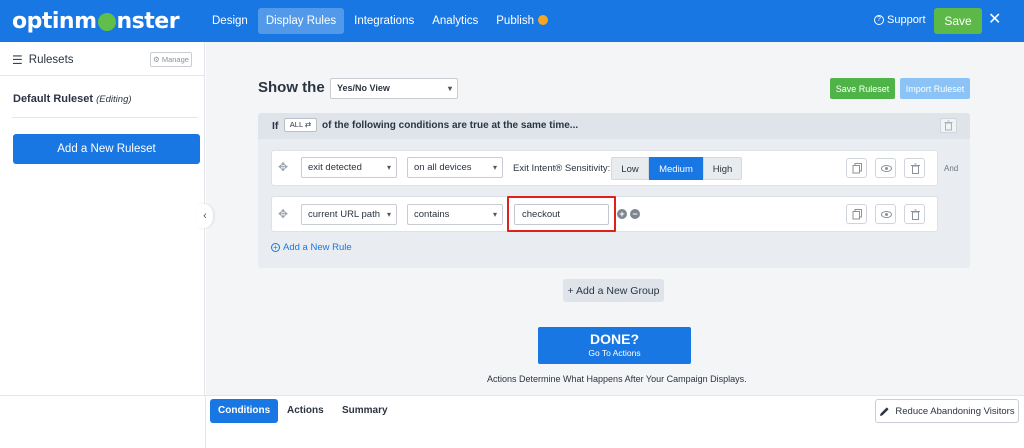  Describe the element at coordinates (512, 421) in the screenshot. I see `bottom-bar` at that location.